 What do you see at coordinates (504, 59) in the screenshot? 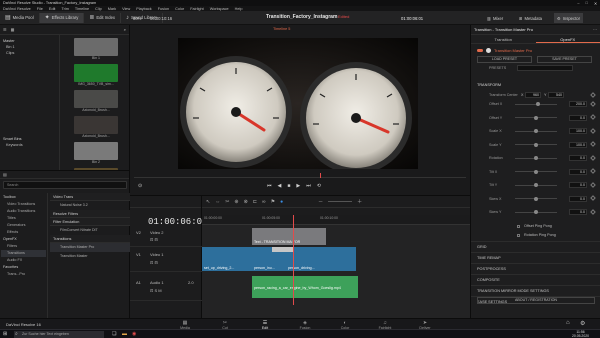
I see `load-preset-button: LOAD PRESET` at bounding box center [504, 59].